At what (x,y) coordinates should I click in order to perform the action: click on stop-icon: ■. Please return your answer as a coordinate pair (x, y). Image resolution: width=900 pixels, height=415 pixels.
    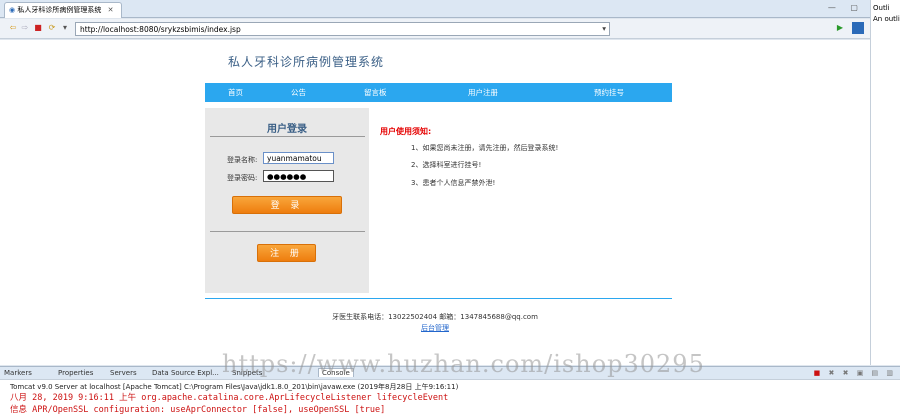
    Looking at the image, I should click on (38, 28).